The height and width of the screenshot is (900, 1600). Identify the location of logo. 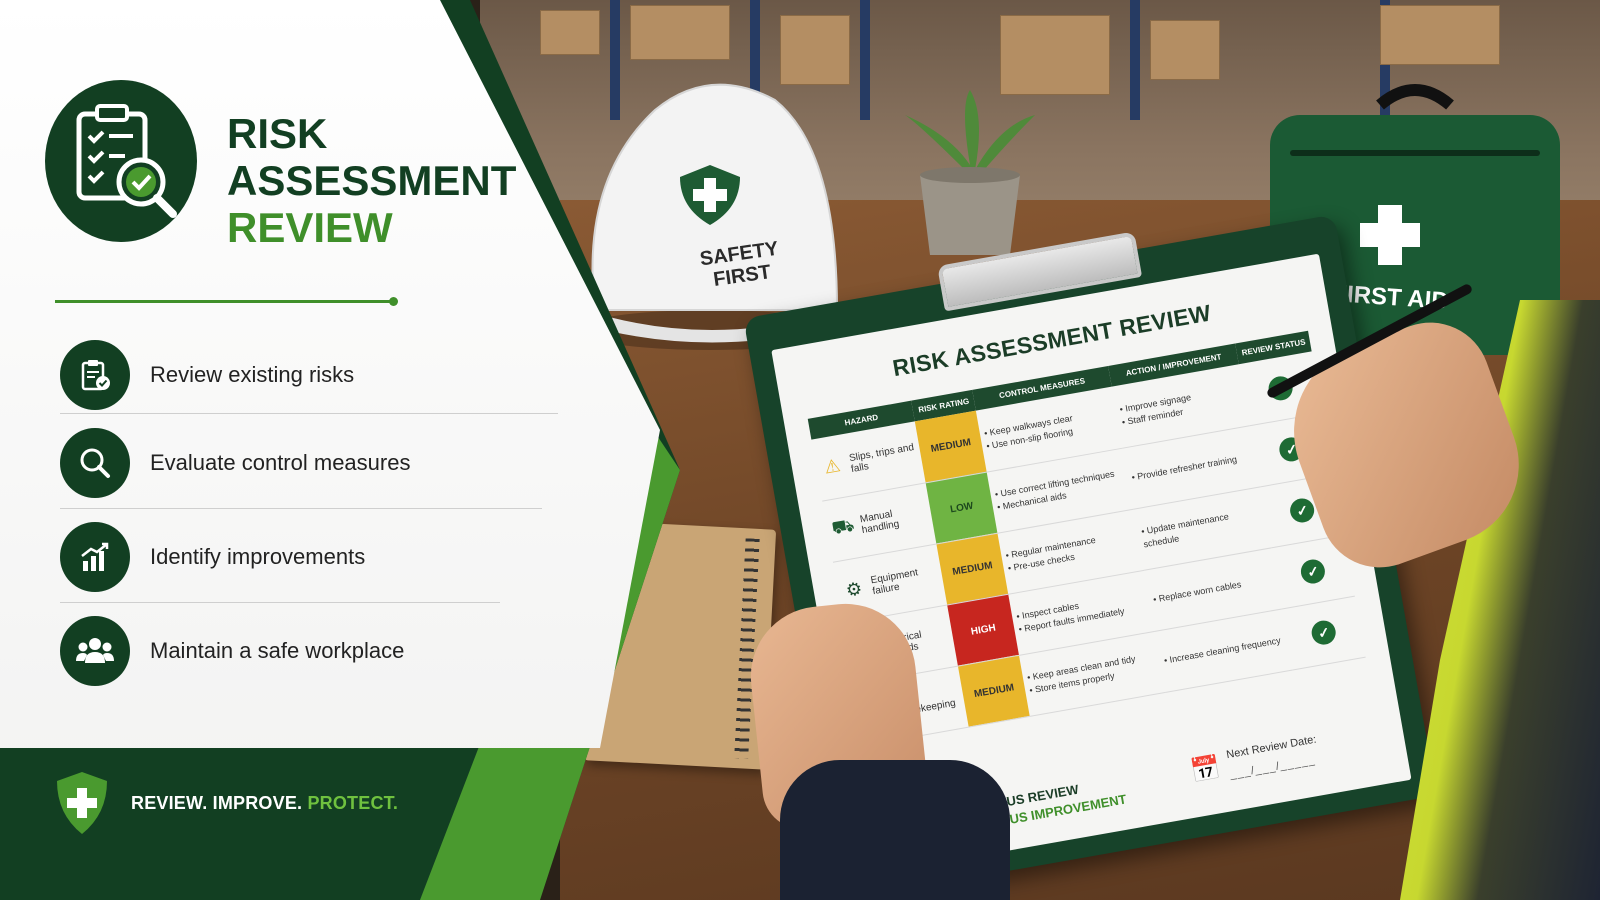
(121, 161).